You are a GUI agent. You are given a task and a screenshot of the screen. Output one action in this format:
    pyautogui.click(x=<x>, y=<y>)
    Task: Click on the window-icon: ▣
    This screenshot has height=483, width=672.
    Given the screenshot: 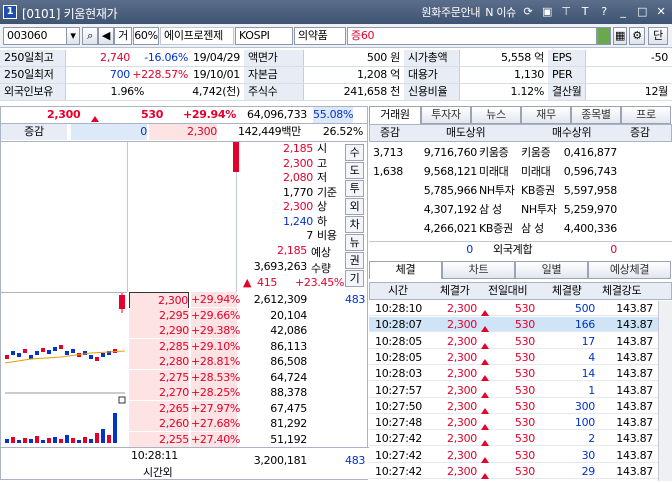 What is the action you would take?
    pyautogui.click(x=547, y=12)
    